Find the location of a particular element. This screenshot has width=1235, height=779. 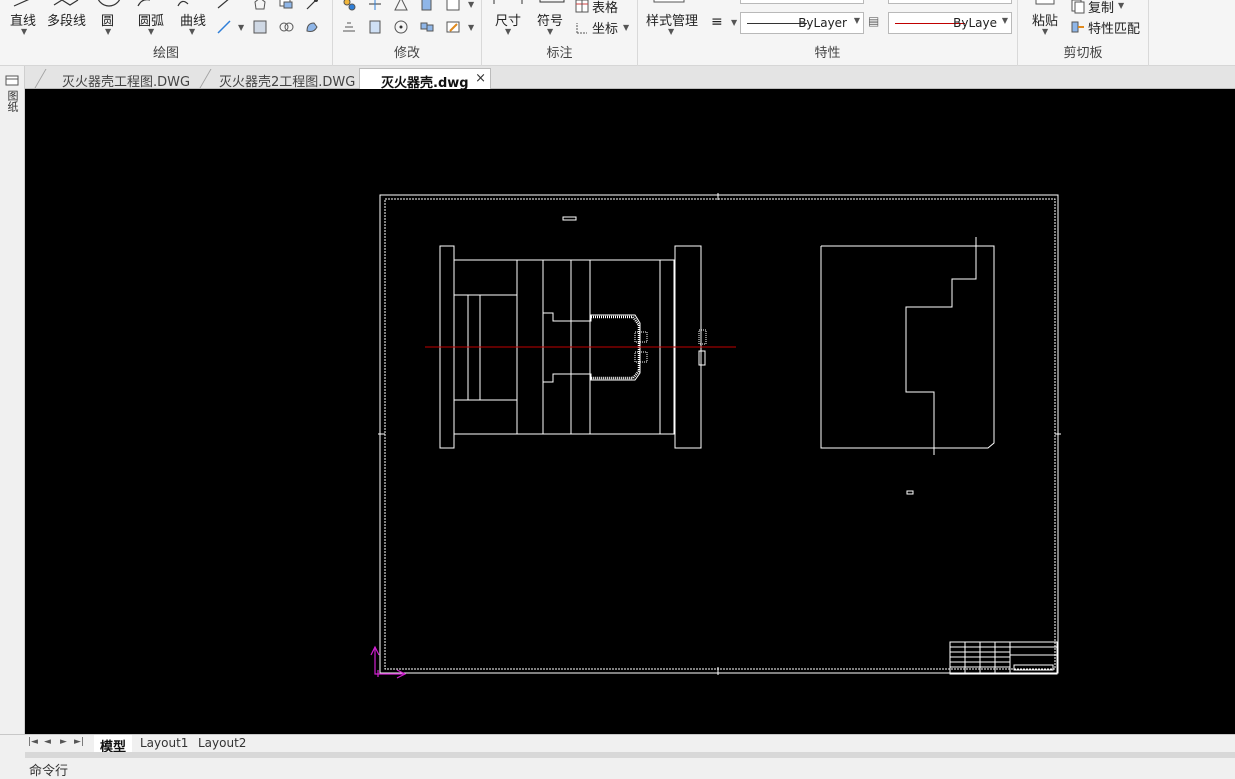

scale-icon is located at coordinates (375, 27).